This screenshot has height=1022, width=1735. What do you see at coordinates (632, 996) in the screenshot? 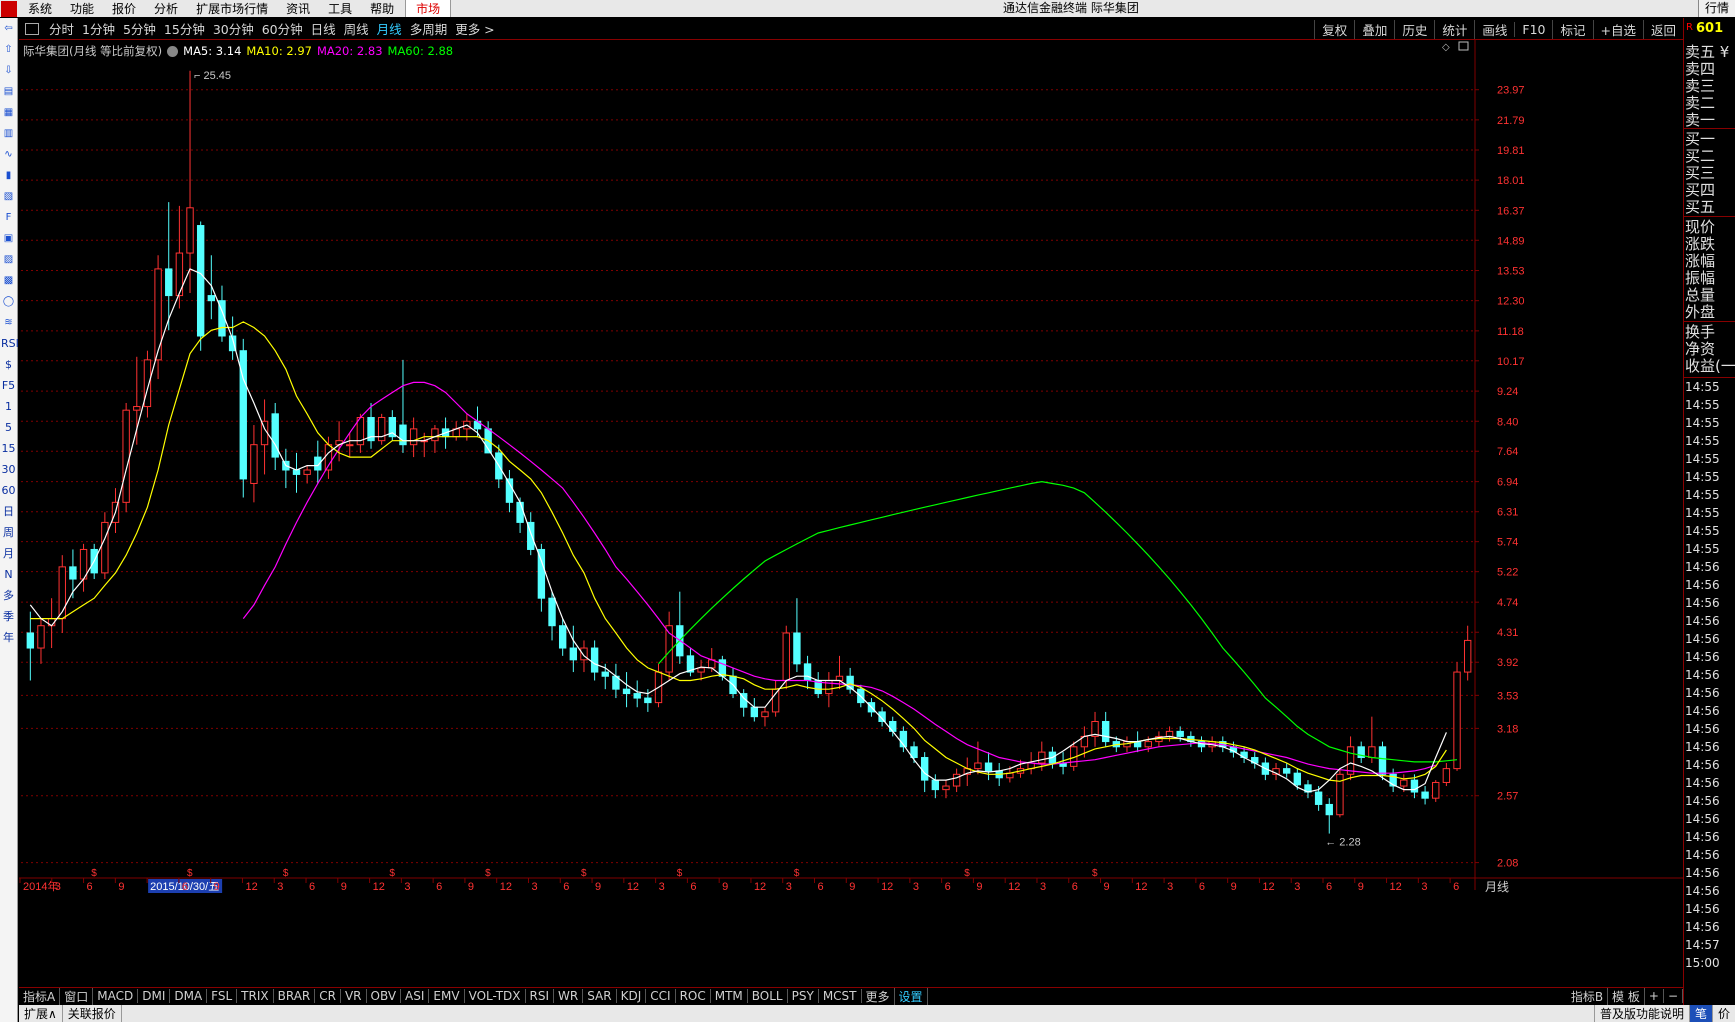
I see `indicator-tab-17: KDJ` at bounding box center [632, 996].